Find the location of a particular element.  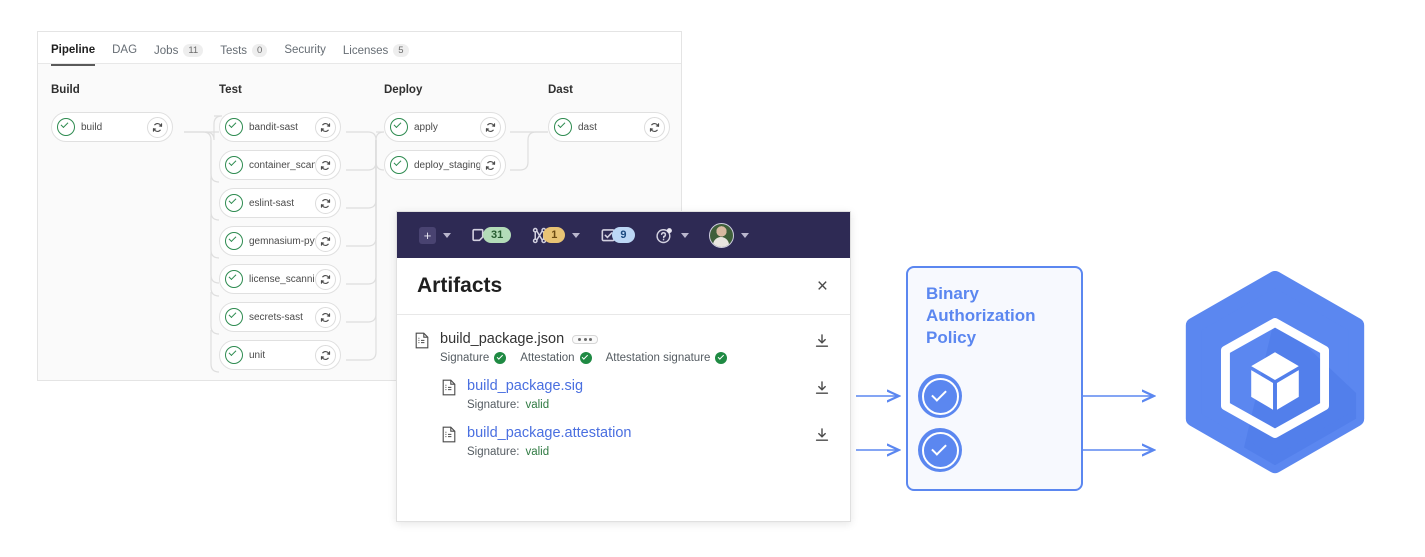

tab-security: Security is located at coordinates (305, 54).